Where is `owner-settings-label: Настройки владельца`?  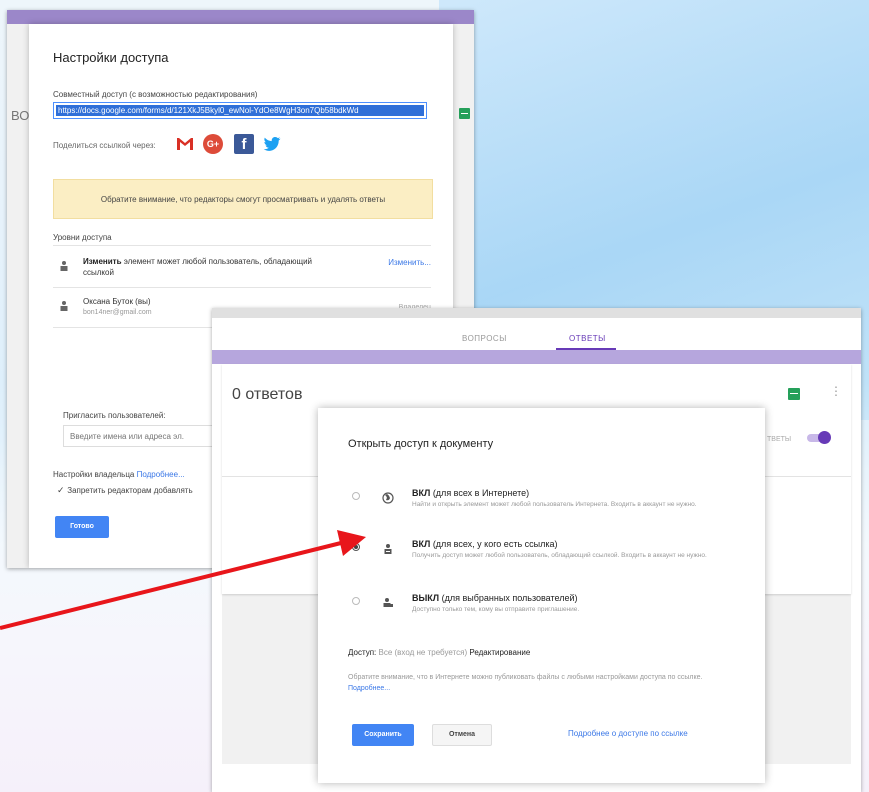
owner-settings-label: Настройки владельца is located at coordinates (94, 474).